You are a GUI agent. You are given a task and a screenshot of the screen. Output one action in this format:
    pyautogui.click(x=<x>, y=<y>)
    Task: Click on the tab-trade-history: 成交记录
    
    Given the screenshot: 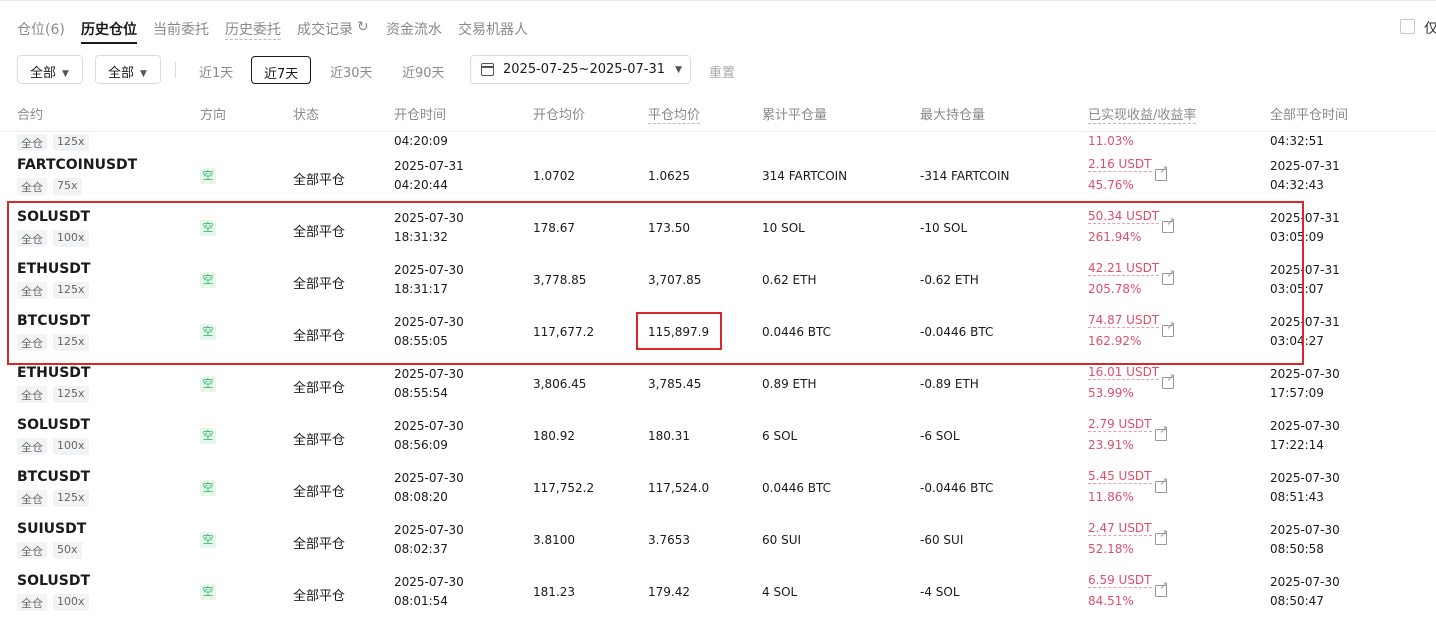 What is the action you would take?
    pyautogui.click(x=325, y=29)
    